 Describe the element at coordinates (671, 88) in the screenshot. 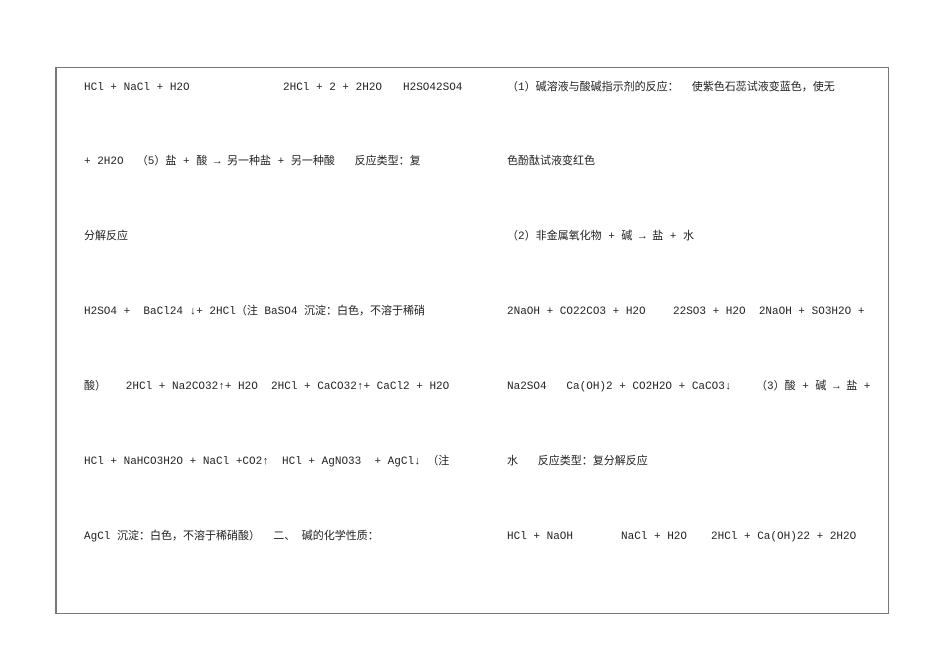

I see `text-line: （1）碱溶液与酸碱指示剂的反应： 使紫色石蕊试液变蓝色，使无` at that location.